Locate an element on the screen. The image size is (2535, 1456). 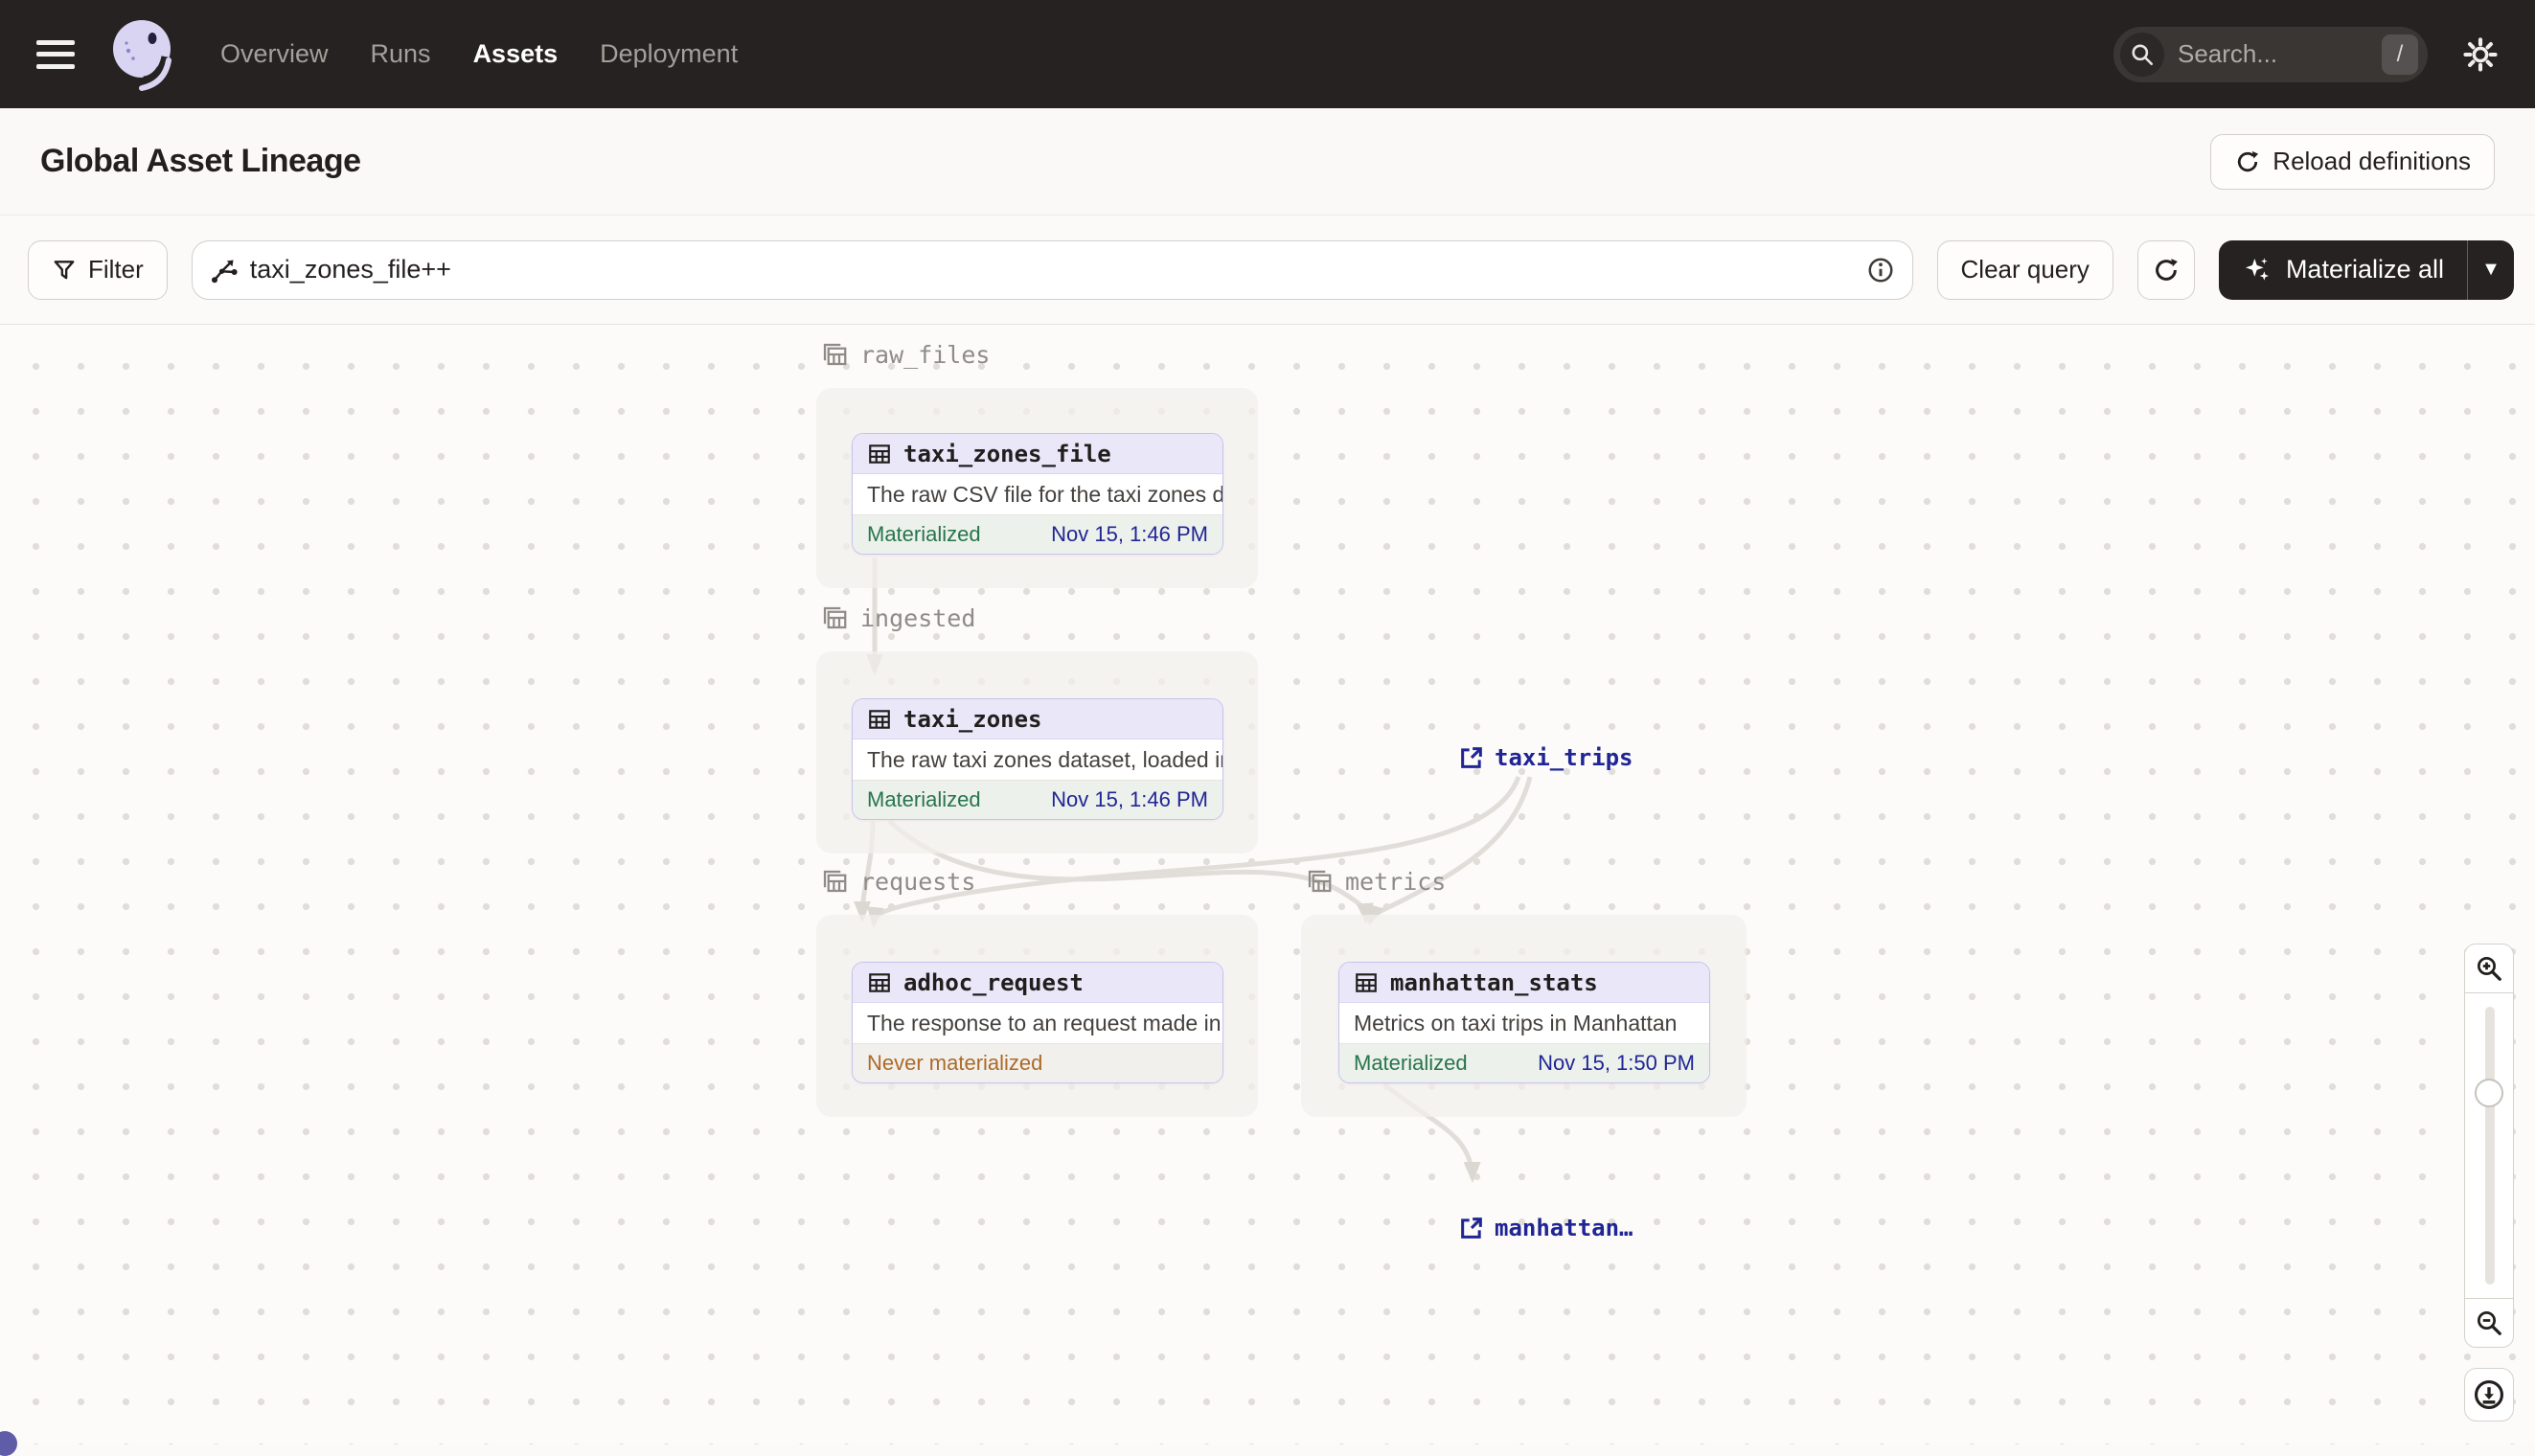
lineage-query-icon is located at coordinates (224, 271).